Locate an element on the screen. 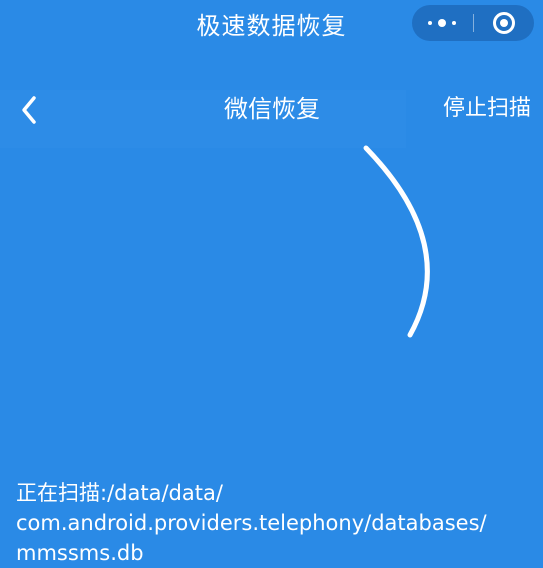  scan-status-line: 正在扫描:/data/data/ is located at coordinates (119, 493).